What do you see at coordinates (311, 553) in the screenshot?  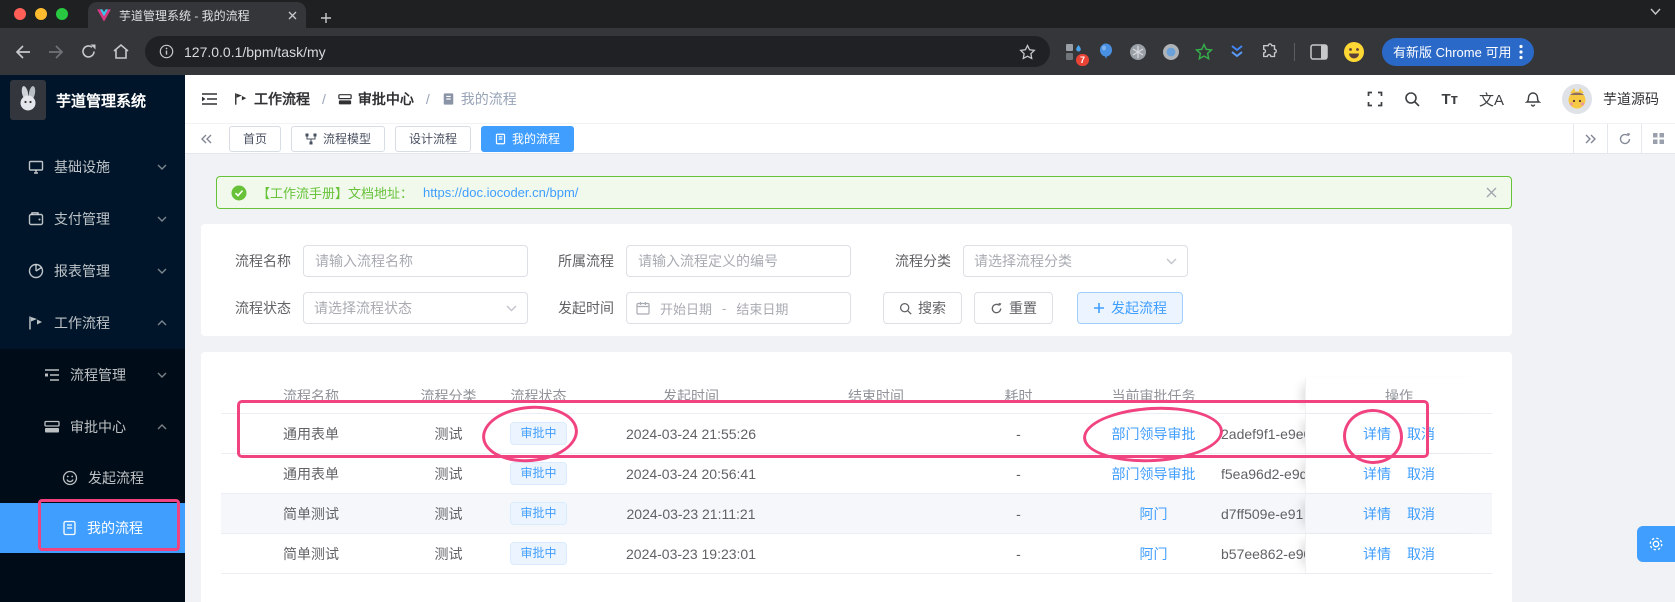 I see `process-name: 简单测试` at bounding box center [311, 553].